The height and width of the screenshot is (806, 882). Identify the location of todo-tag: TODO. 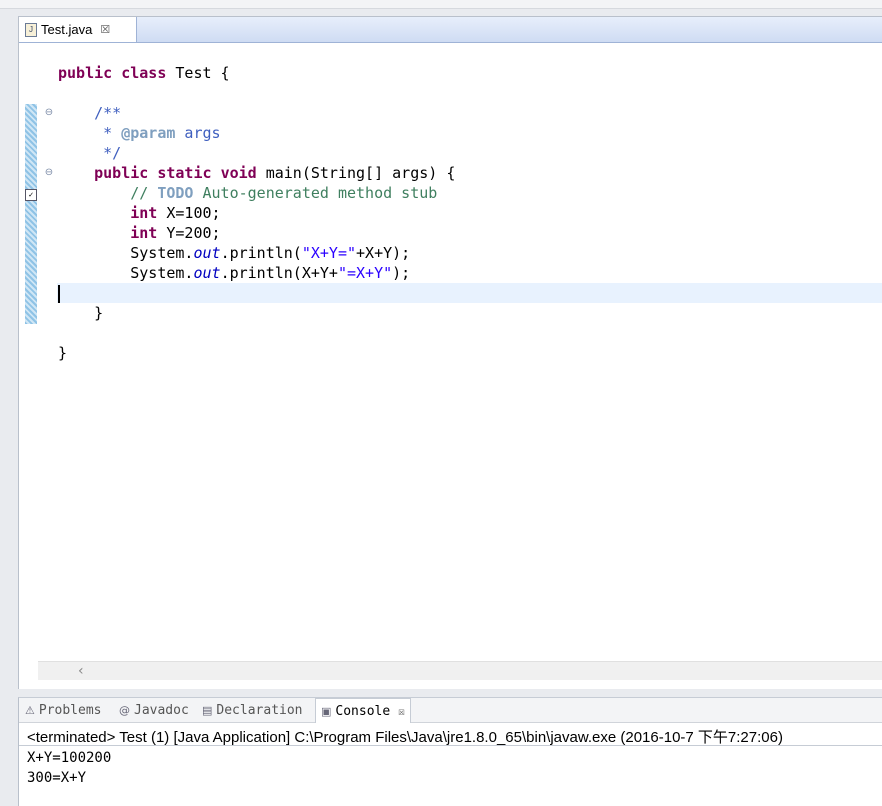
(175, 193).